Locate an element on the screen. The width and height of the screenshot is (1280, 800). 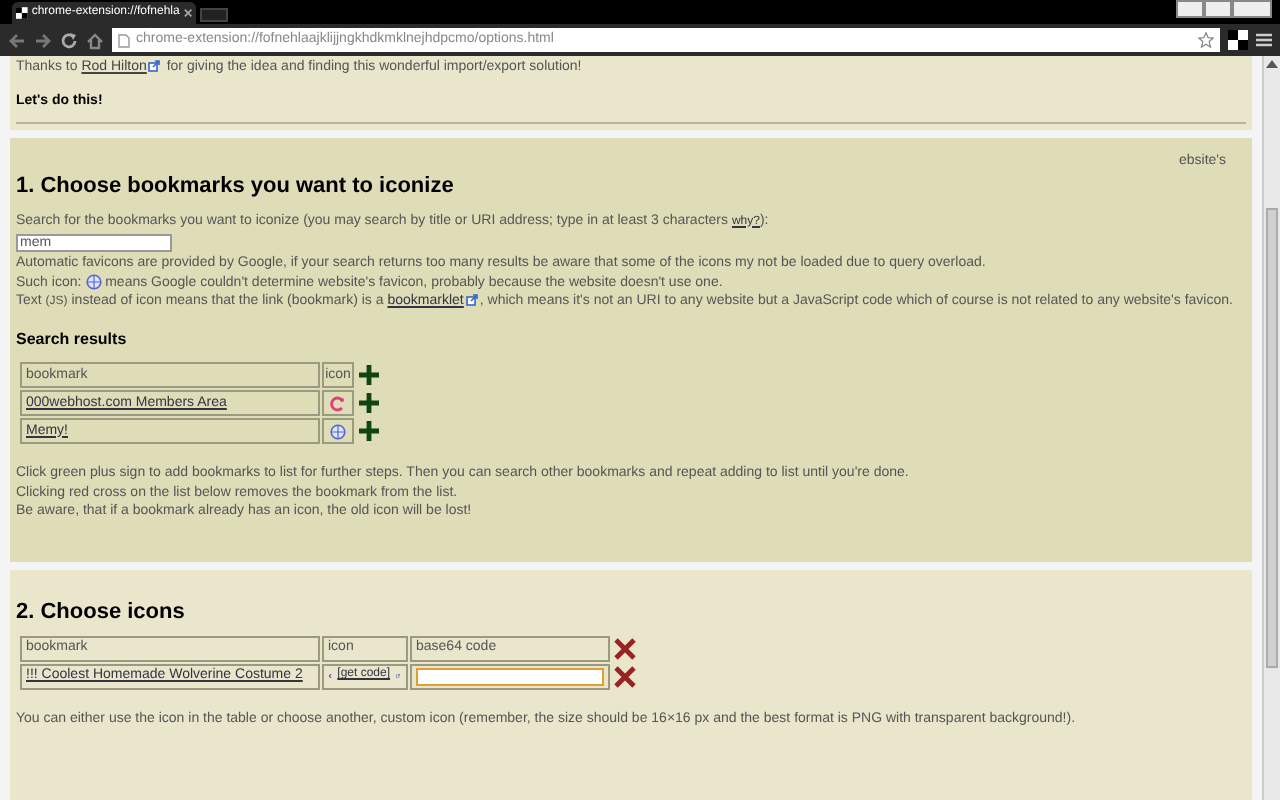
scroll-up-arrow-icon is located at coordinates (1272, 64).